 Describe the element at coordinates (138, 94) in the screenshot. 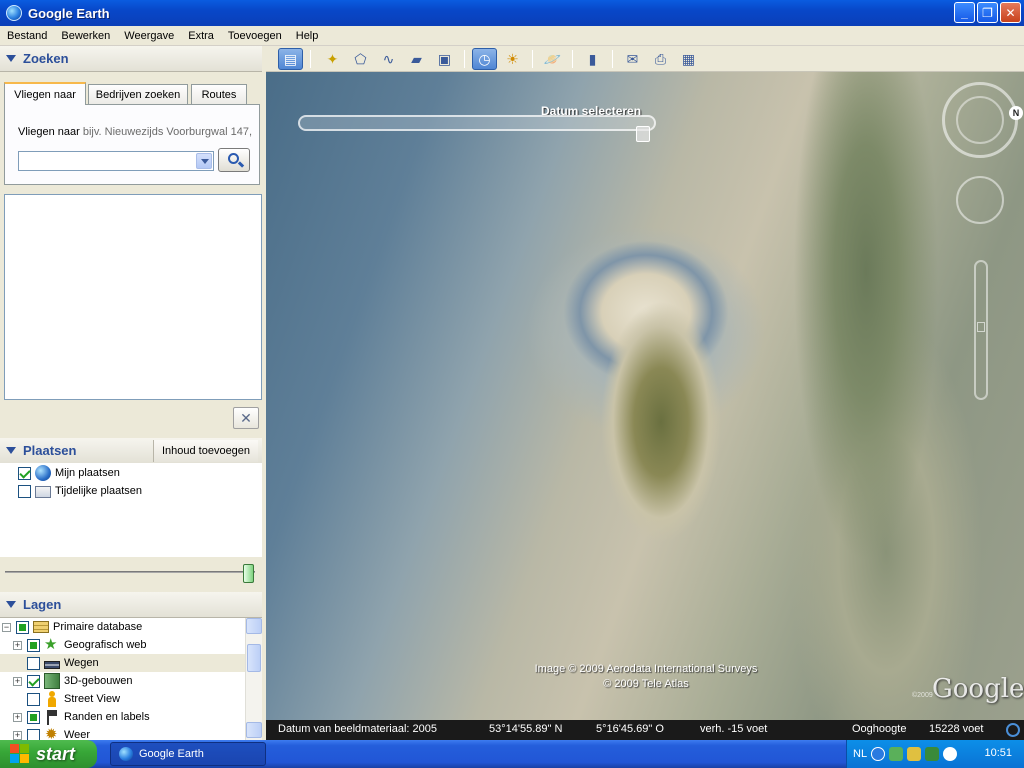

I see `tab-find-businesses: Bedrijven zoeken` at that location.